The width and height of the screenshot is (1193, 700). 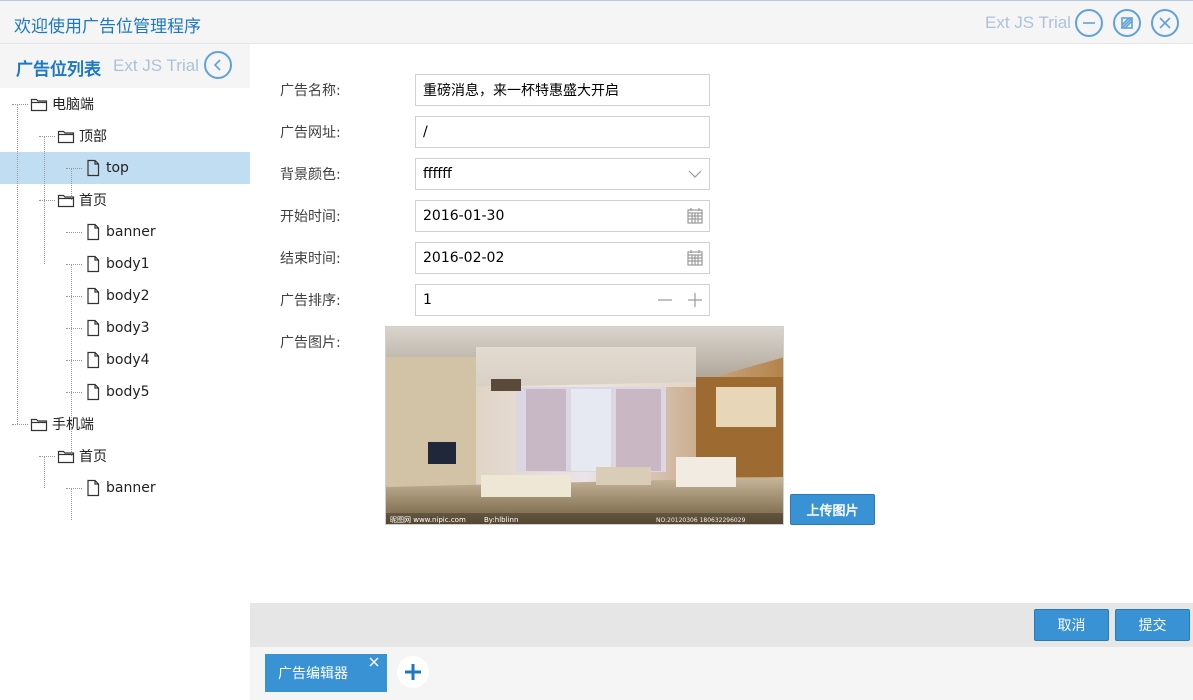 I want to click on tree-node-label: 电脑端, so click(x=73, y=105).